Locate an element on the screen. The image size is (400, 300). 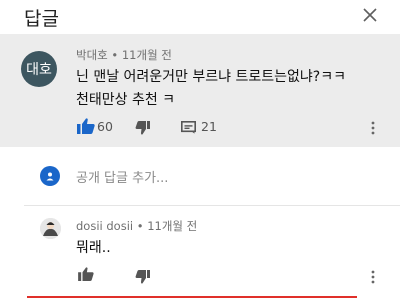
close-button is located at coordinates (370, 15).